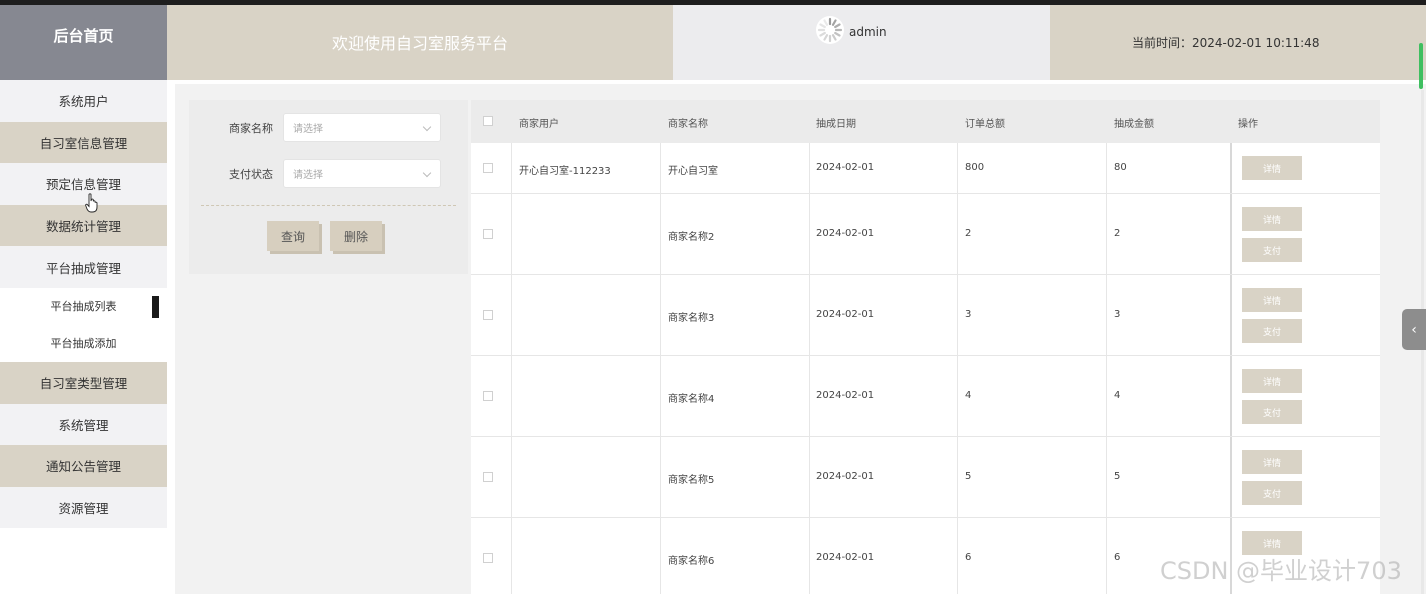  I want to click on merchant-name-placeholder: 请选择, so click(308, 129).